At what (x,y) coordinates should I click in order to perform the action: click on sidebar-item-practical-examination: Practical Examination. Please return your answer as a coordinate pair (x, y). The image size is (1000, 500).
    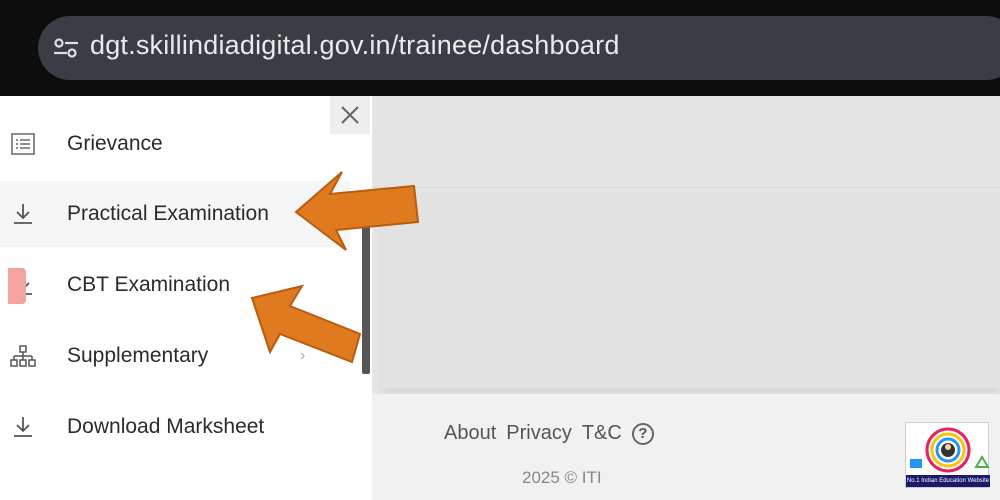
    Looking at the image, I should click on (175, 214).